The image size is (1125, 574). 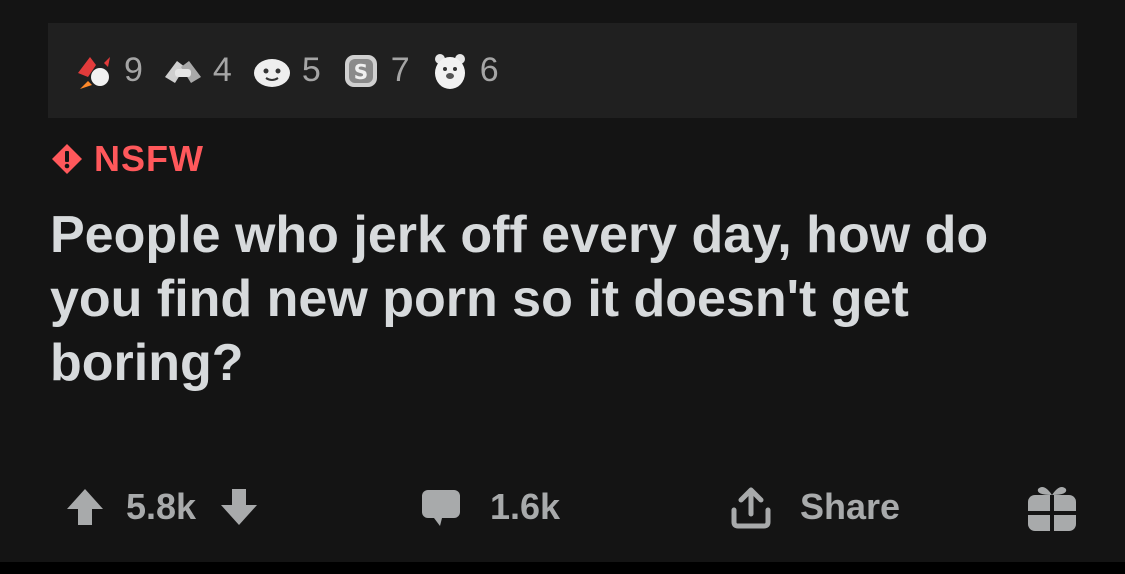 I want to click on handshake-award-icon, so click(x=183, y=71).